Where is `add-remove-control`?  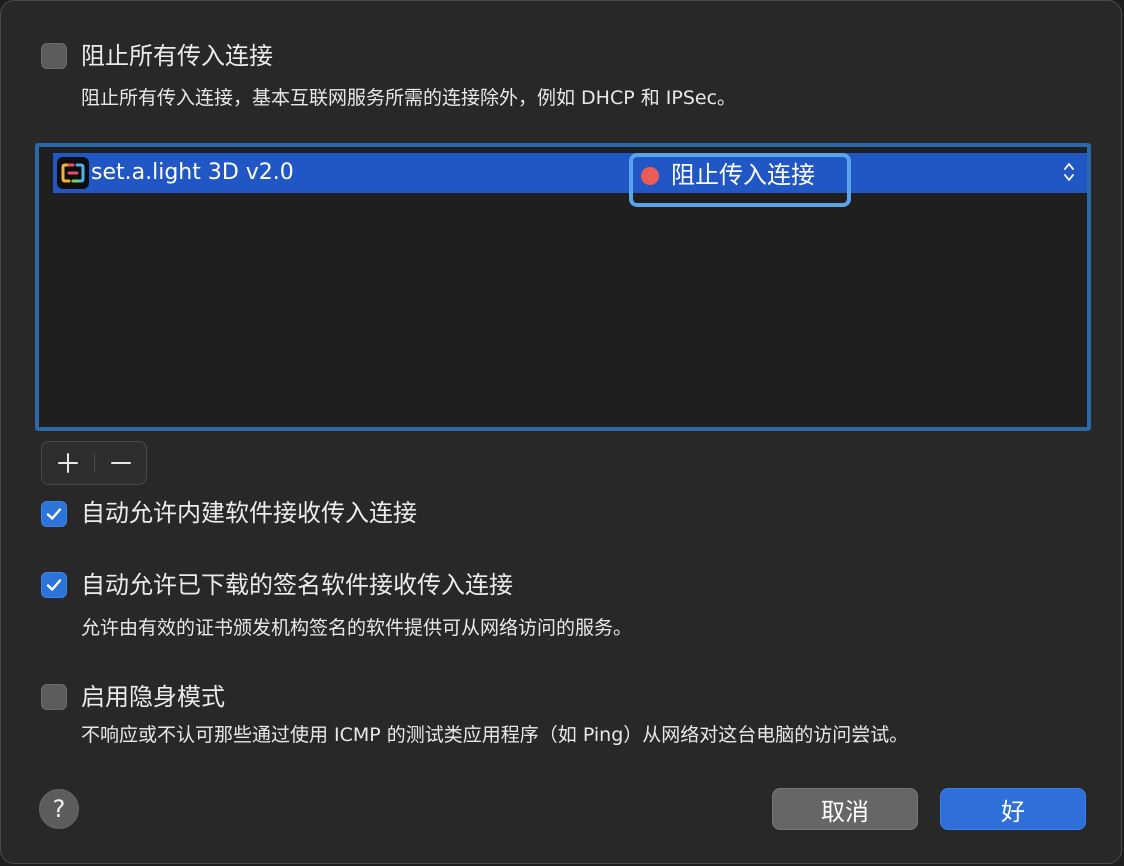
add-remove-control is located at coordinates (94, 463).